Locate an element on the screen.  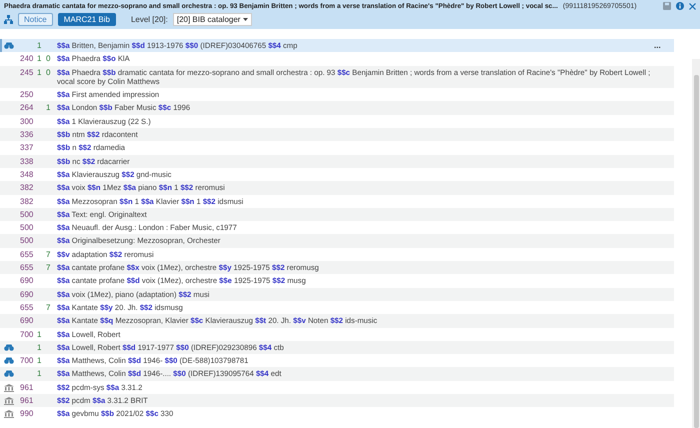
field-tag: 264 is located at coordinates (27, 108).